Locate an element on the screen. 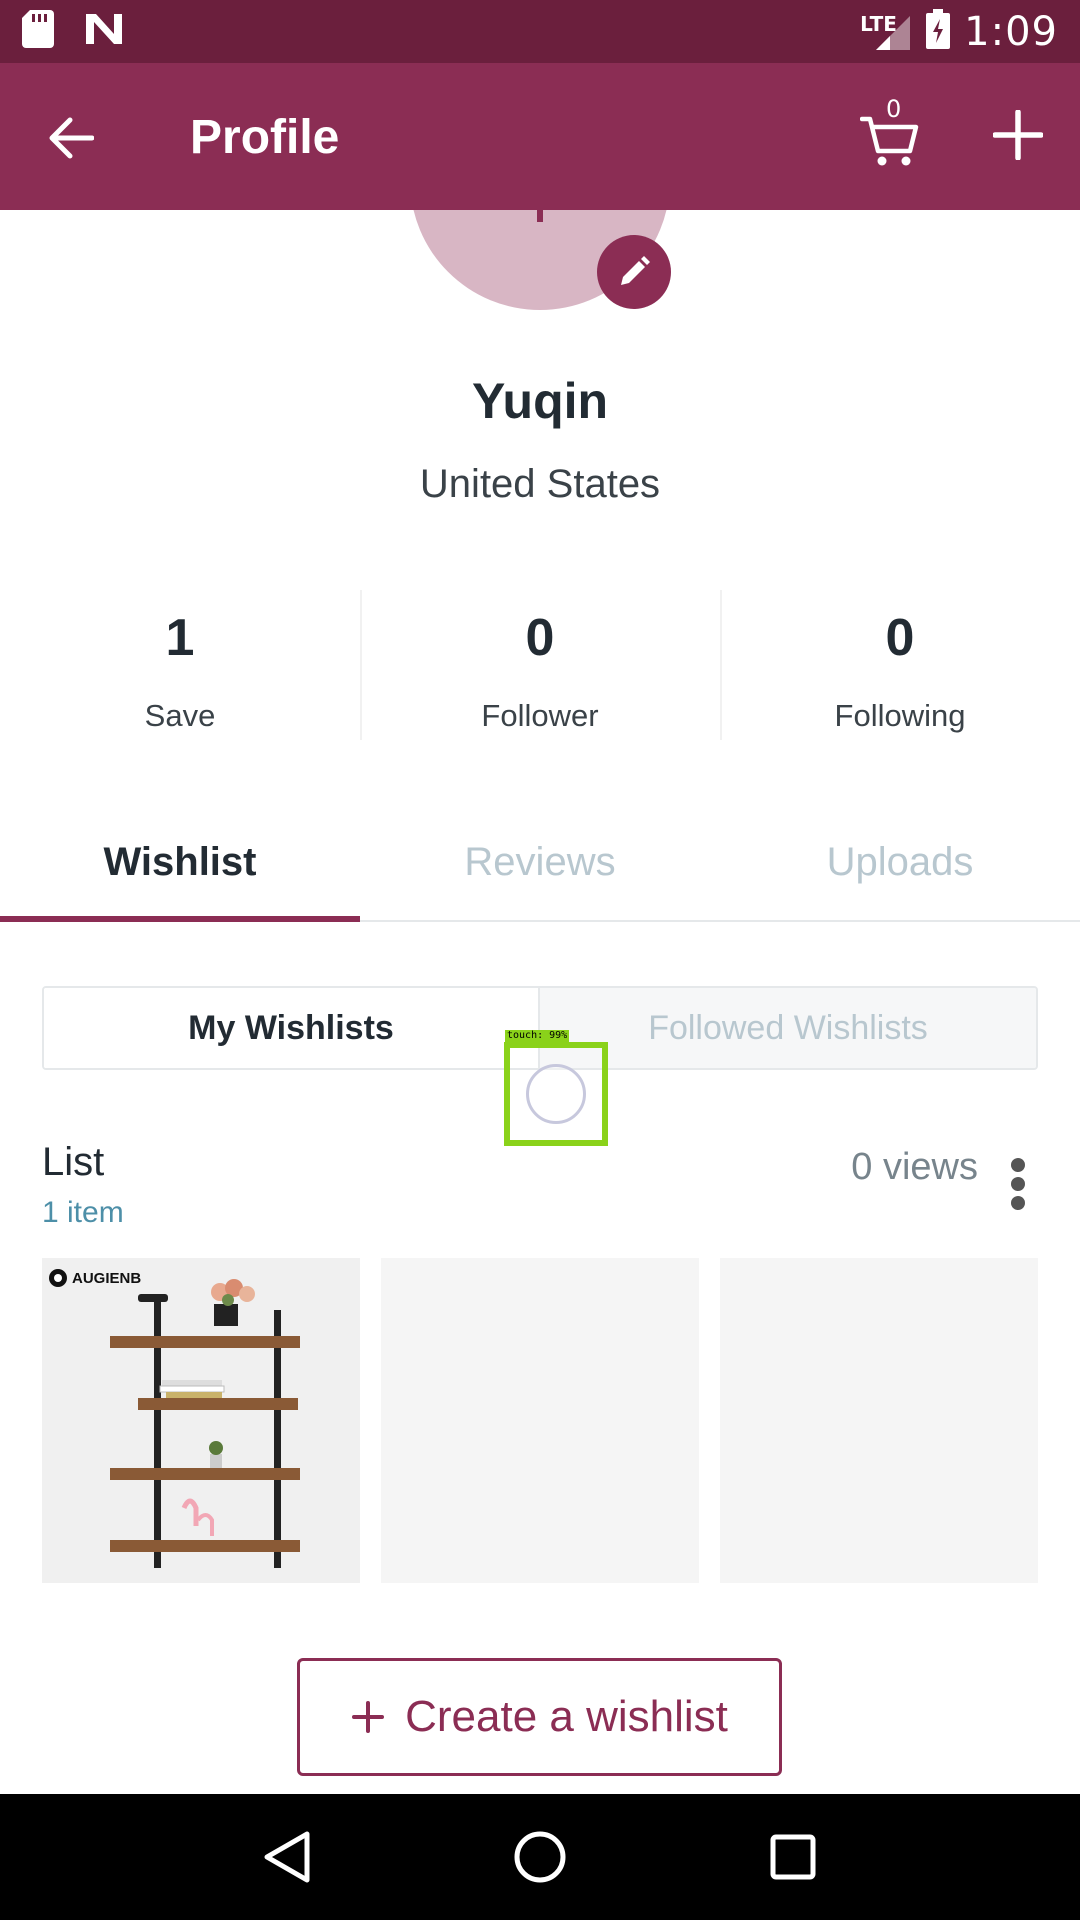  stat-label: Save is located at coordinates (180, 715).